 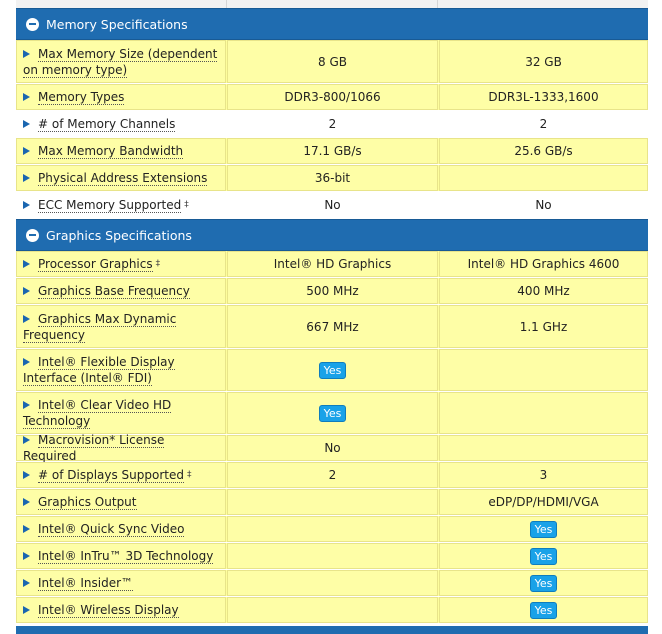 What do you see at coordinates (543, 475) in the screenshot?
I see `spec-value: 3` at bounding box center [543, 475].